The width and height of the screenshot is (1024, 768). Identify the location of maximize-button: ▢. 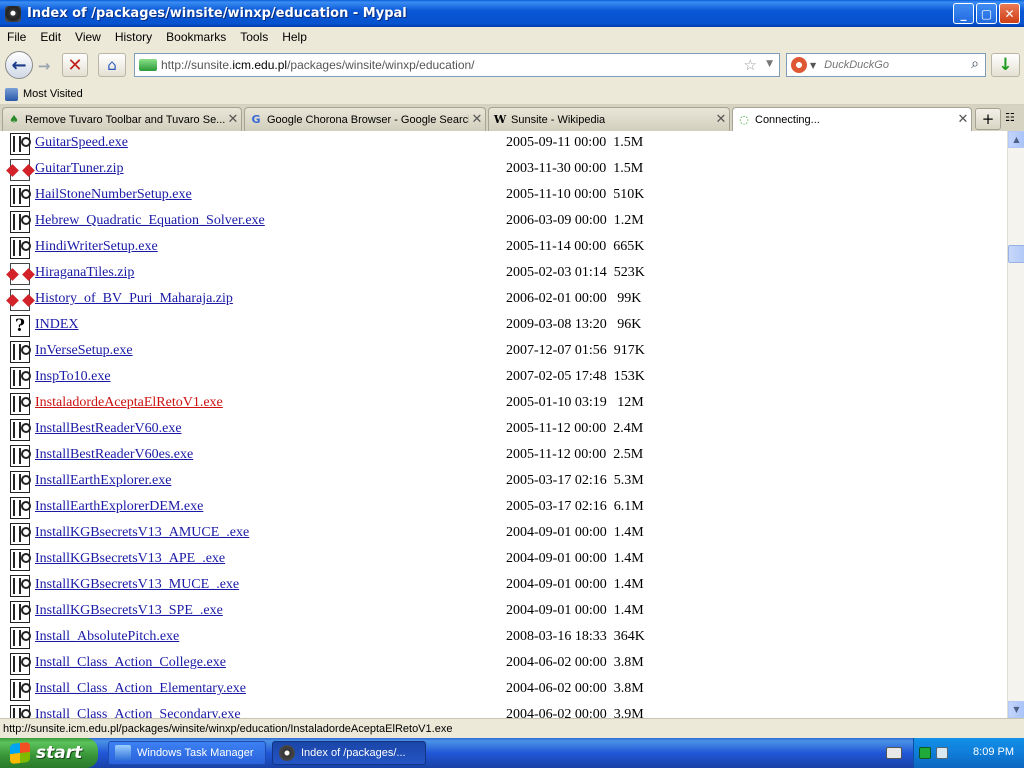
(986, 13).